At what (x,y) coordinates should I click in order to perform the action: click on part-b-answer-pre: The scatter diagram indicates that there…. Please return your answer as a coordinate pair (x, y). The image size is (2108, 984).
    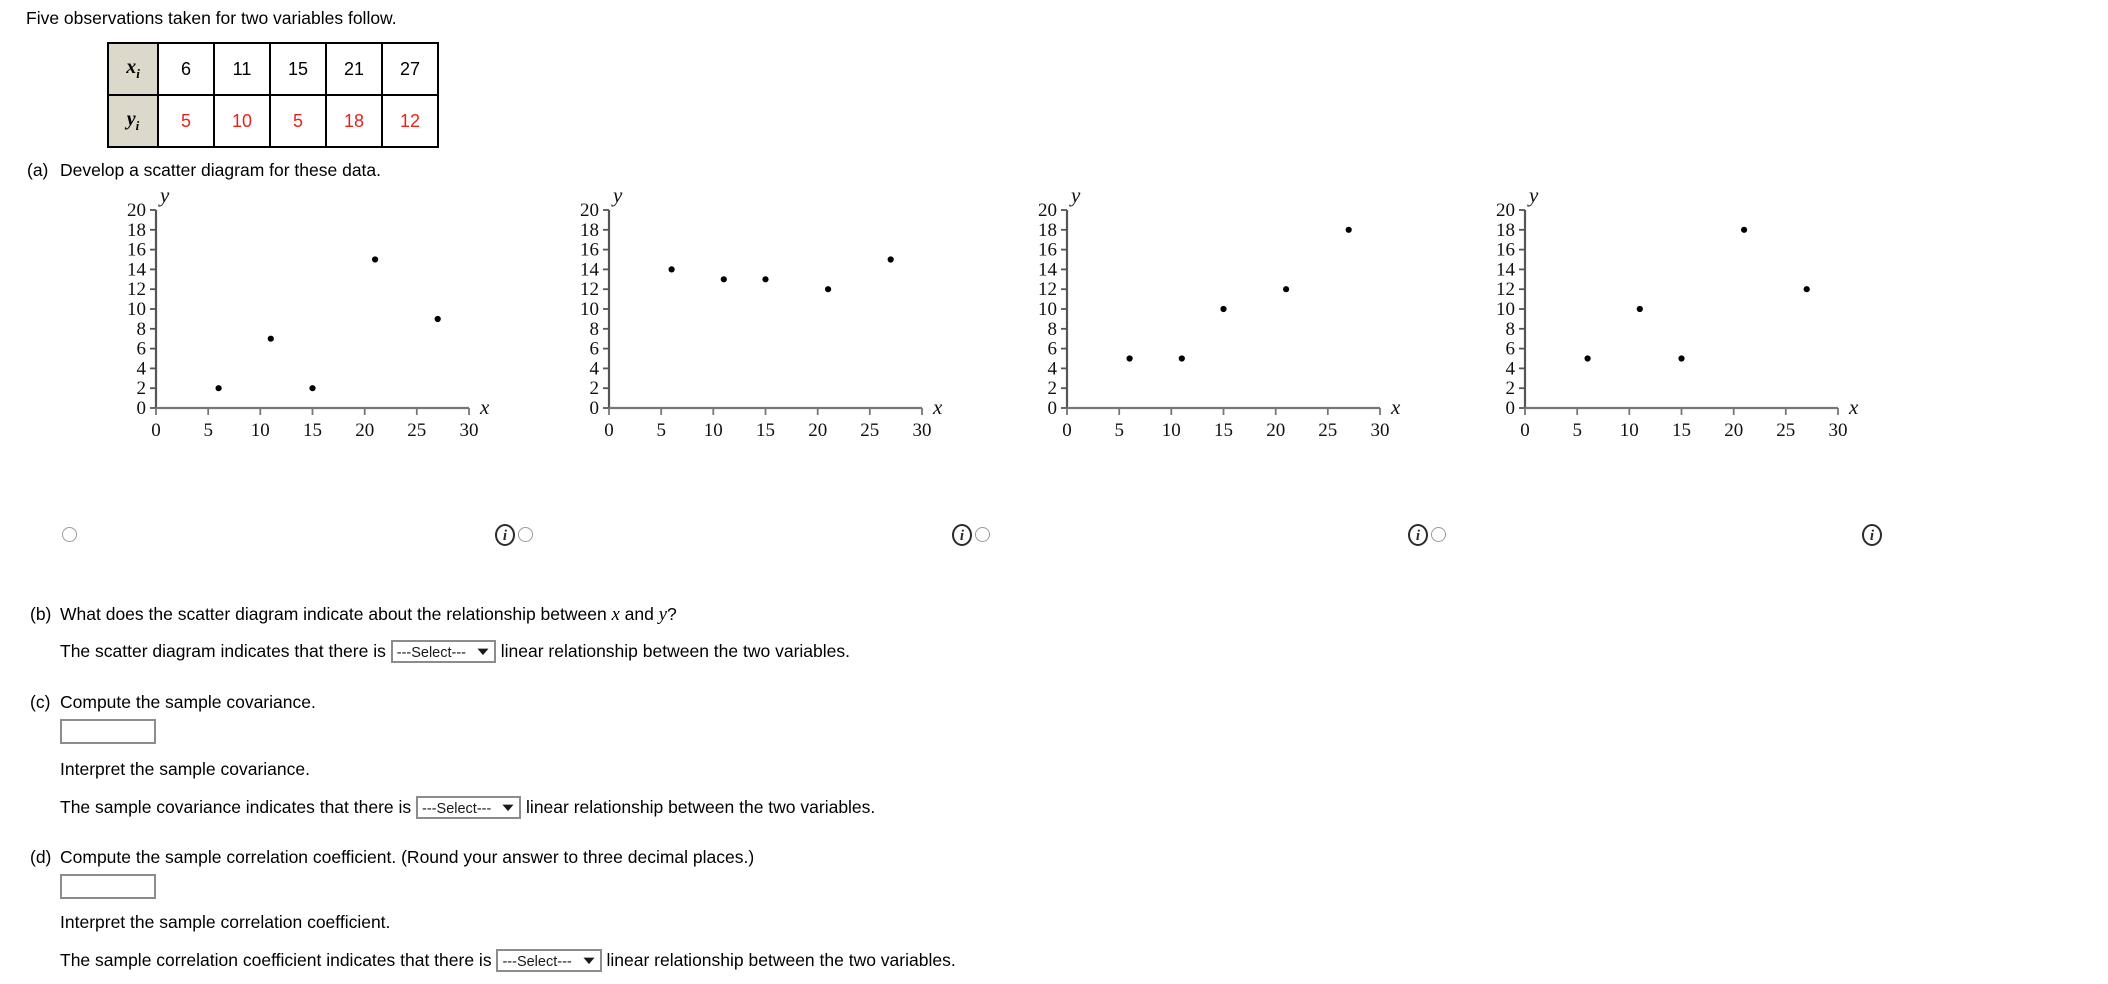
    Looking at the image, I should click on (223, 651).